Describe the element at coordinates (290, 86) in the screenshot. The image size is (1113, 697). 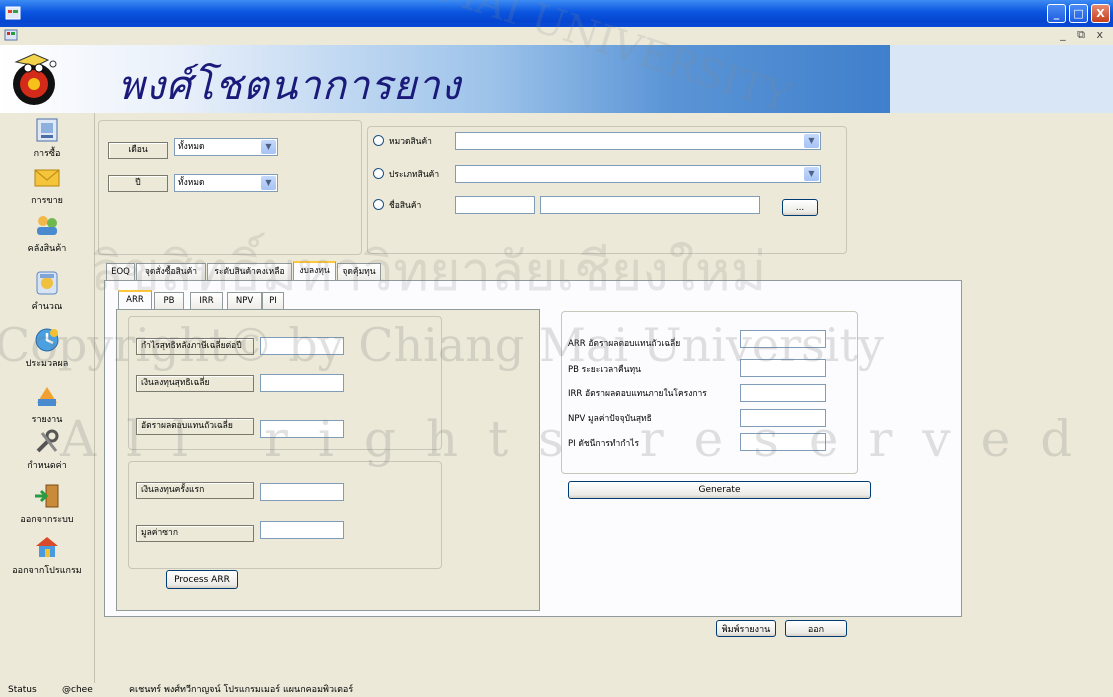
I see `brand-title: พงศ์โชตนาการยาง` at that location.